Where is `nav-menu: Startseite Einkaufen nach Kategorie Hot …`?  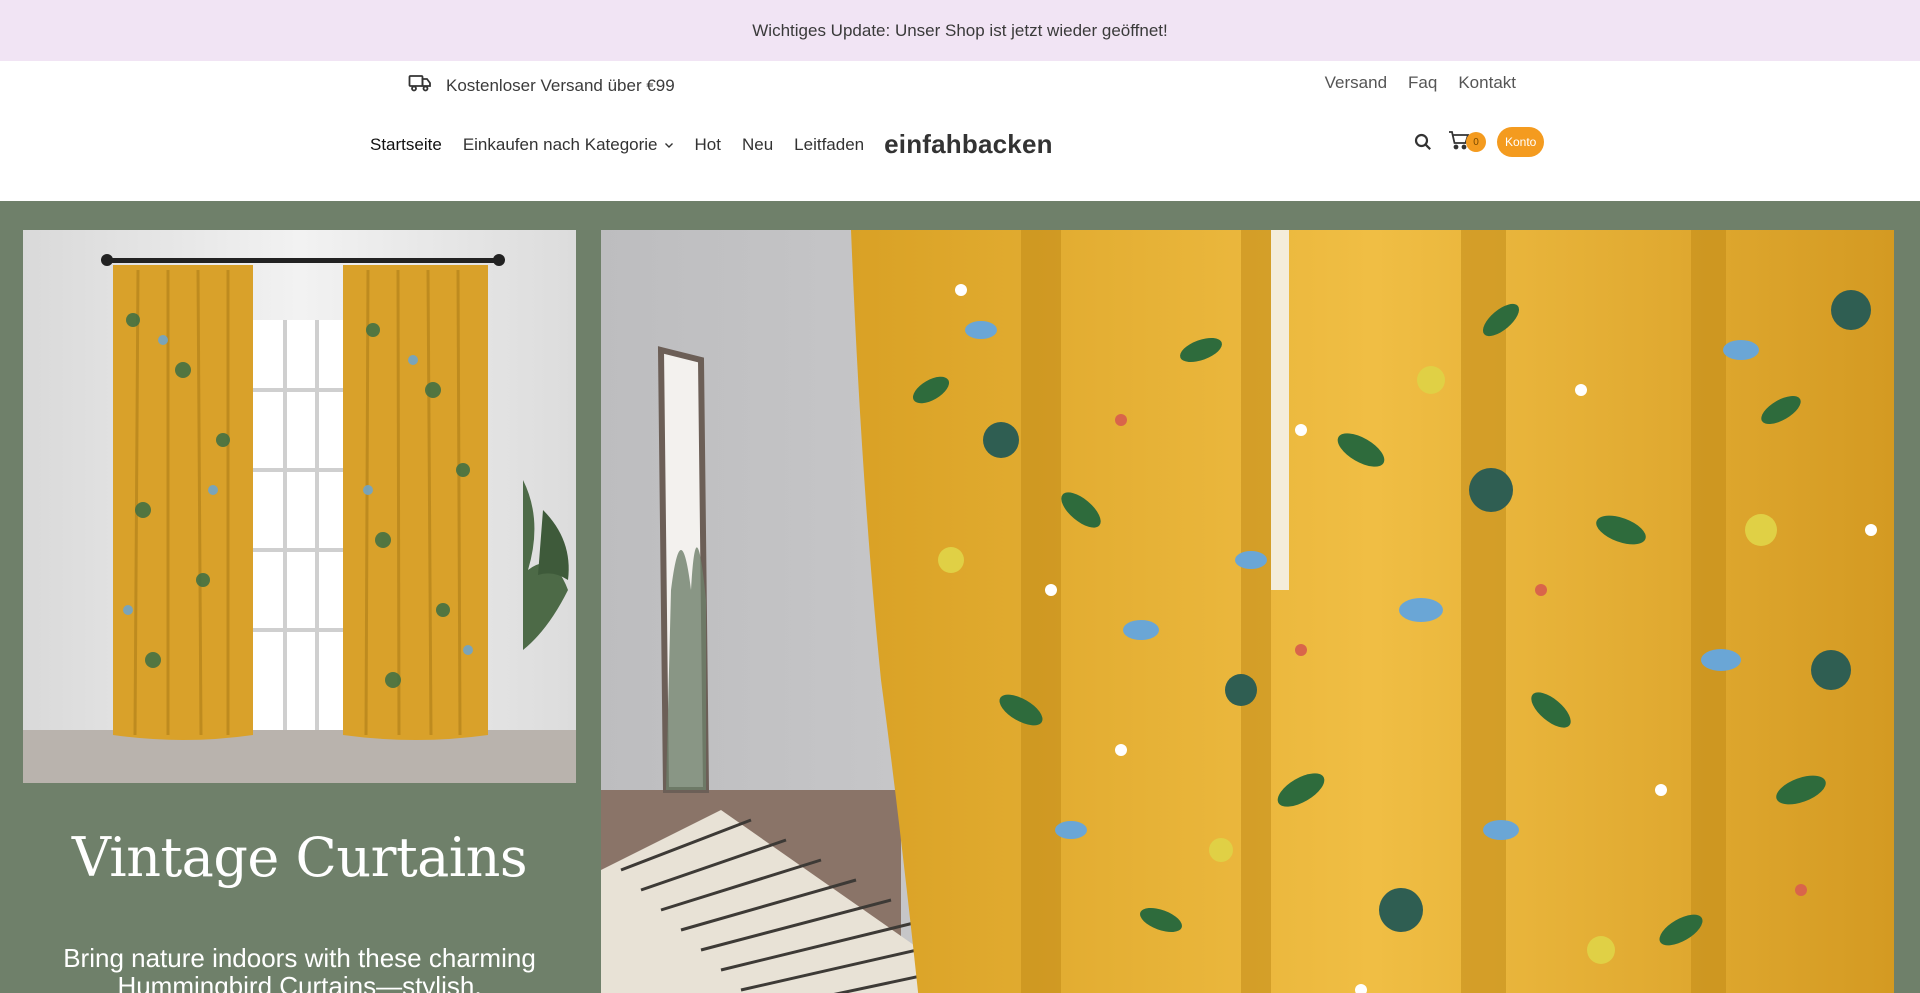
nav-menu: Startseite Einkaufen nach Kategorie Hot … is located at coordinates (711, 144).